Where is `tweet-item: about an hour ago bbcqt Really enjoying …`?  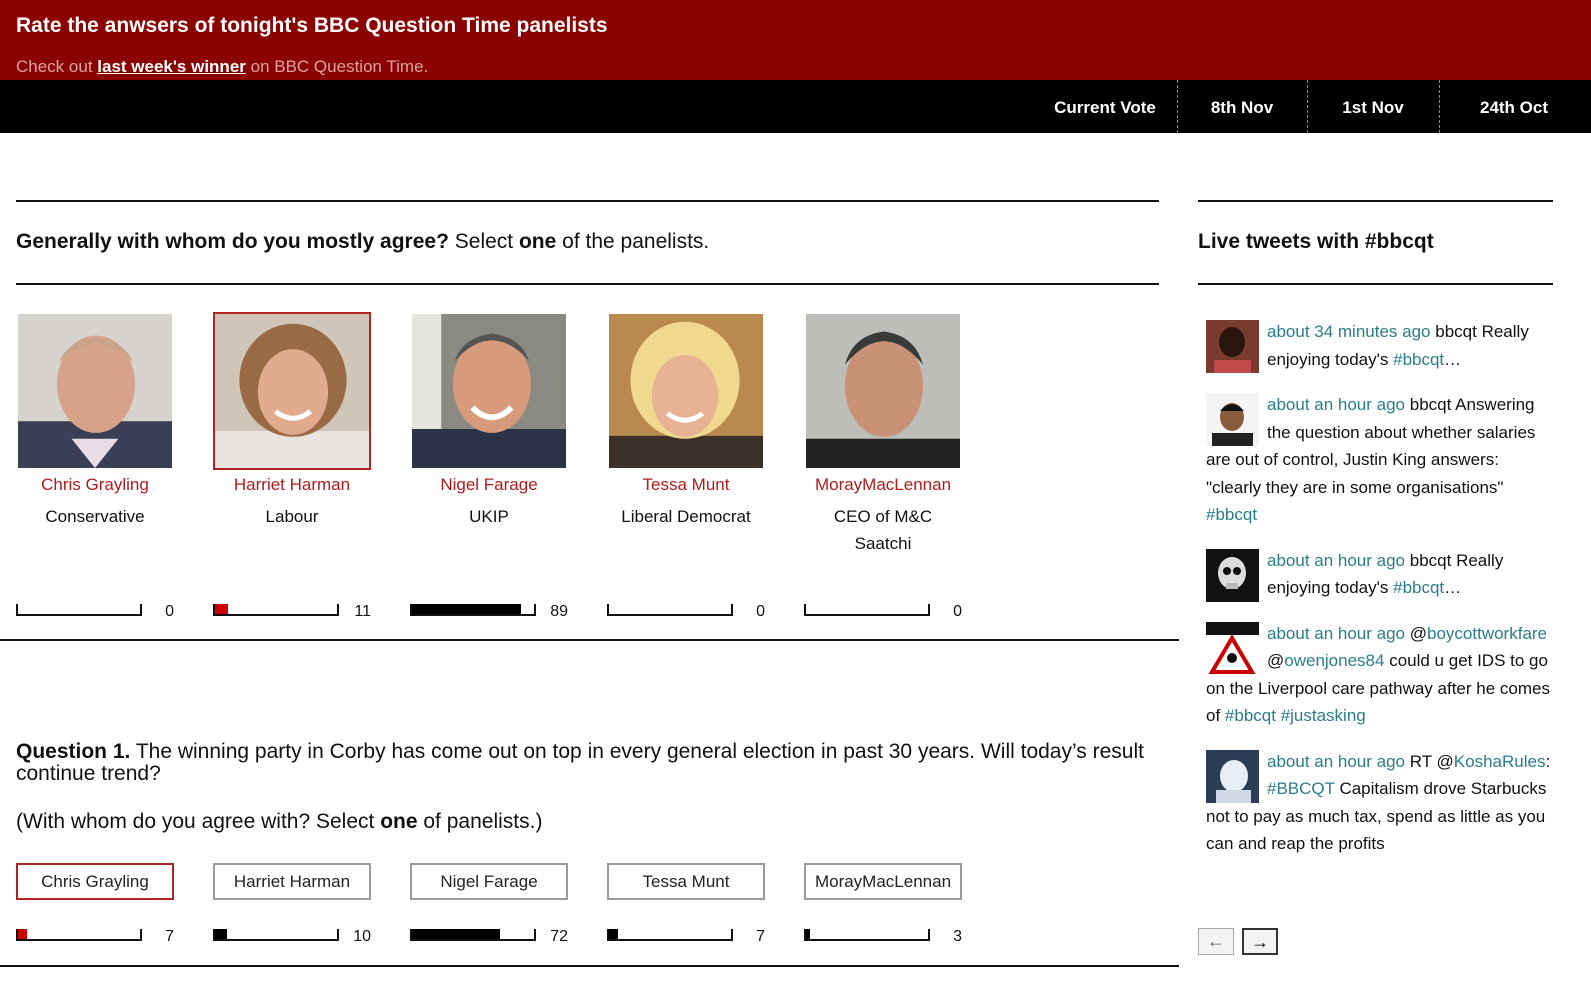
tweet-item: about an hour ago bbcqt Really enjoying … is located at coordinates (1378, 574).